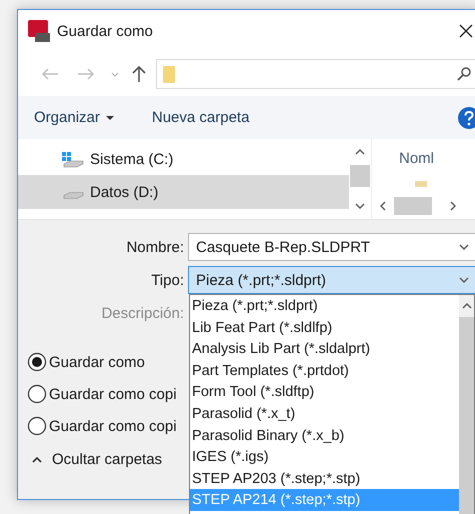  What do you see at coordinates (331, 280) in the screenshot?
I see `type-dropdown: Pieza (*.prt;*.sldprt)` at bounding box center [331, 280].